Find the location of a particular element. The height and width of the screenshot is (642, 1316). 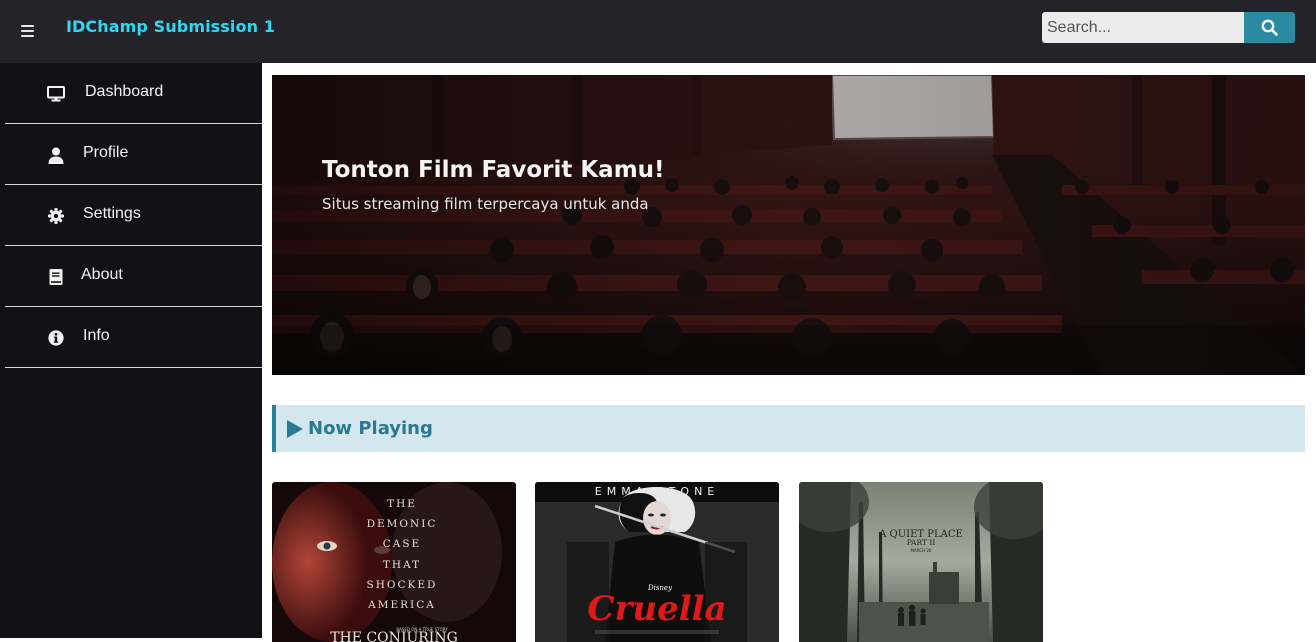

search-input is located at coordinates (1143, 27).